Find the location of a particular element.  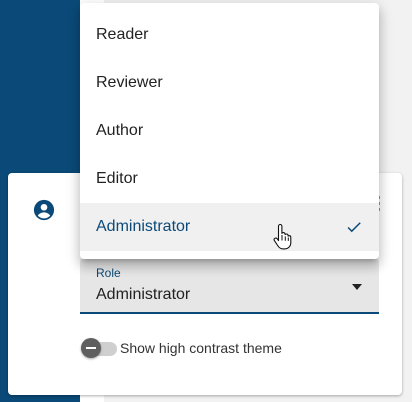

role-value: Administrator is located at coordinates (143, 294).